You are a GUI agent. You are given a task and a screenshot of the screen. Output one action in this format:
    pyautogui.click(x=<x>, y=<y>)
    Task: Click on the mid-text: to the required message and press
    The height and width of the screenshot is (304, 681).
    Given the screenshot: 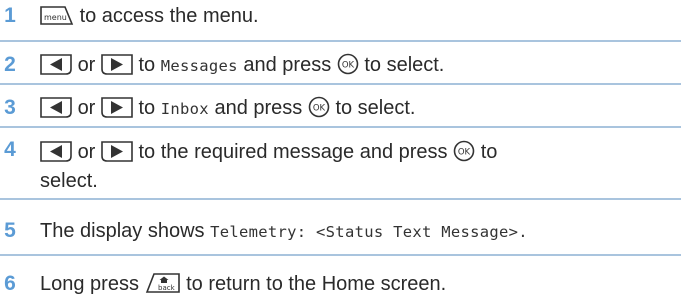 What is the action you would take?
    pyautogui.click(x=293, y=152)
    